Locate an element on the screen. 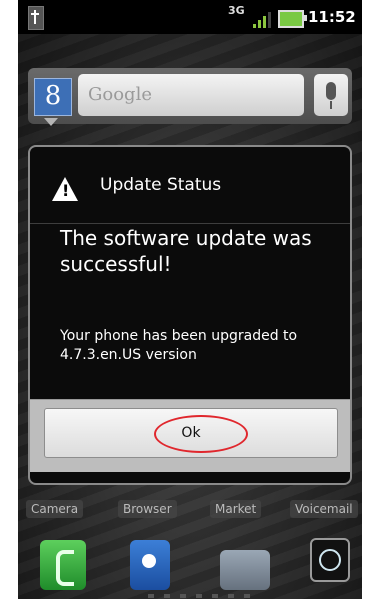  warning-icon is located at coordinates (65, 189).